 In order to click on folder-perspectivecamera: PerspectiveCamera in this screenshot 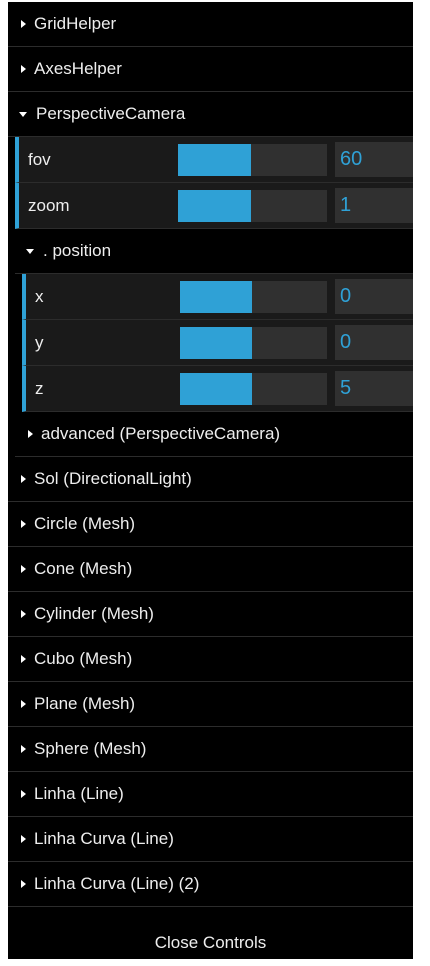, I will do `click(210, 114)`.